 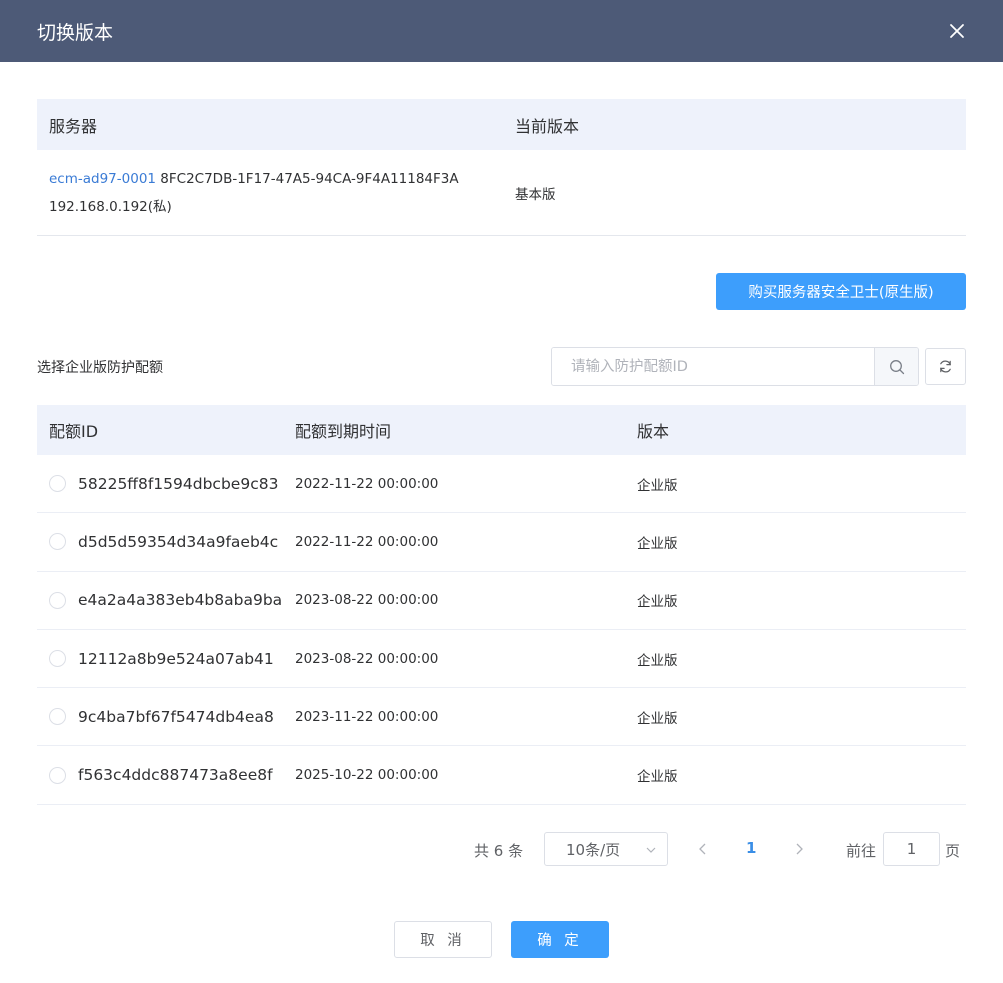 I want to click on quota-search, so click(x=735, y=366).